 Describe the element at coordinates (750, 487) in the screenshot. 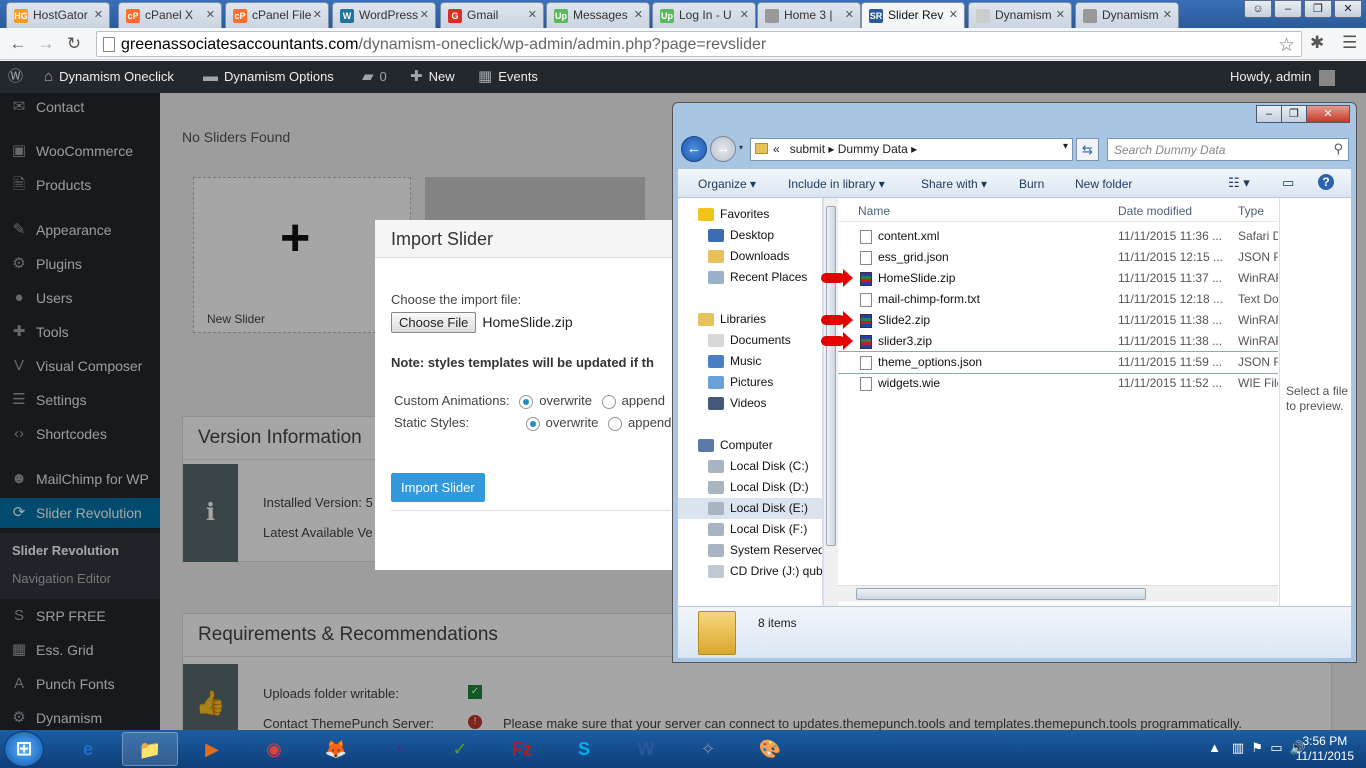

I see `nav-pane-item: Local Disk (D:)` at that location.